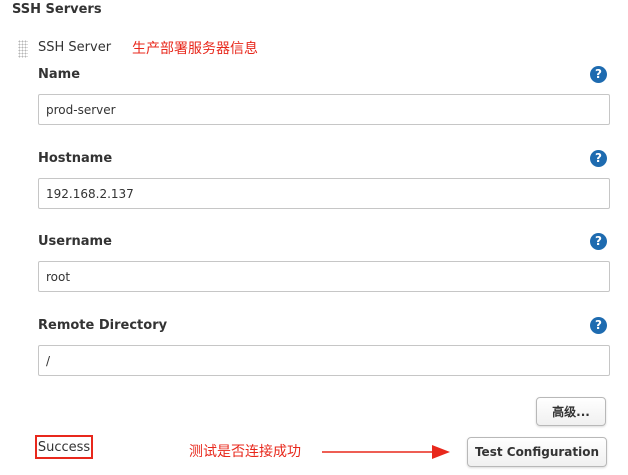  Describe the element at coordinates (245, 452) in the screenshot. I see `test-annotation: 测试是否连接成功` at that location.